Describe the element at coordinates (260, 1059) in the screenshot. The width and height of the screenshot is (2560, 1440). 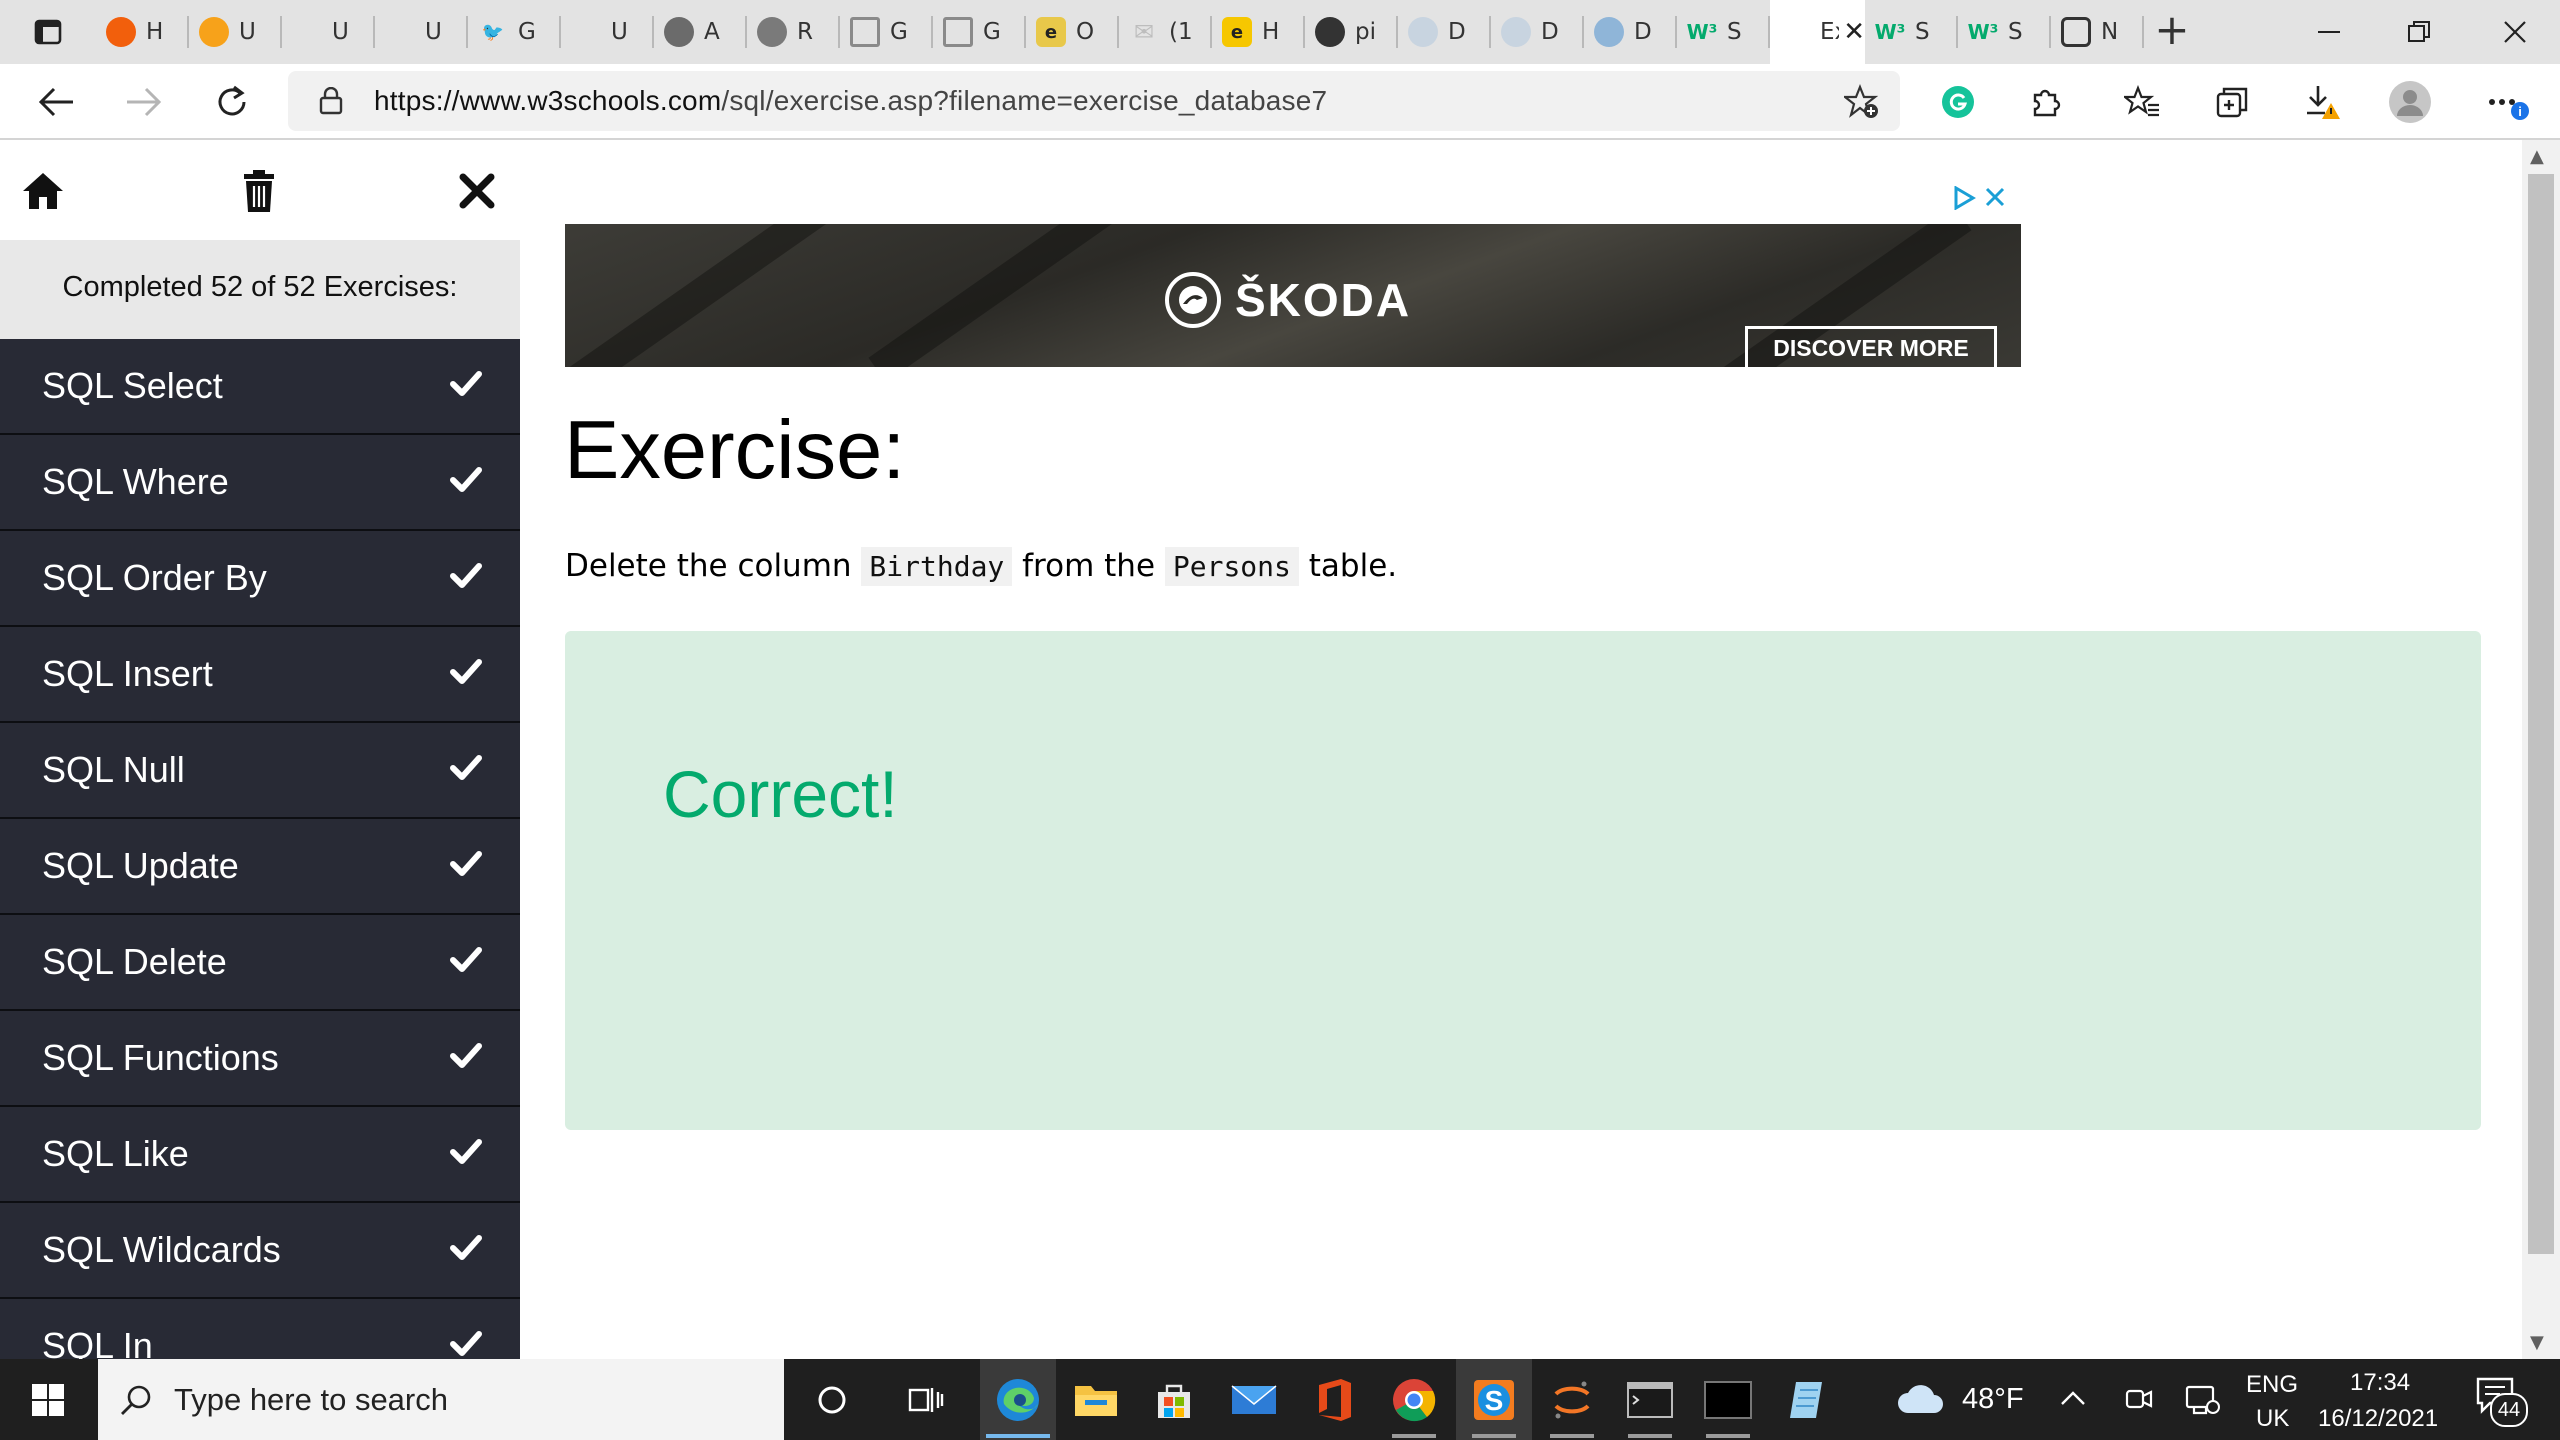
I see `exercise-list-item: SQL Functions` at that location.